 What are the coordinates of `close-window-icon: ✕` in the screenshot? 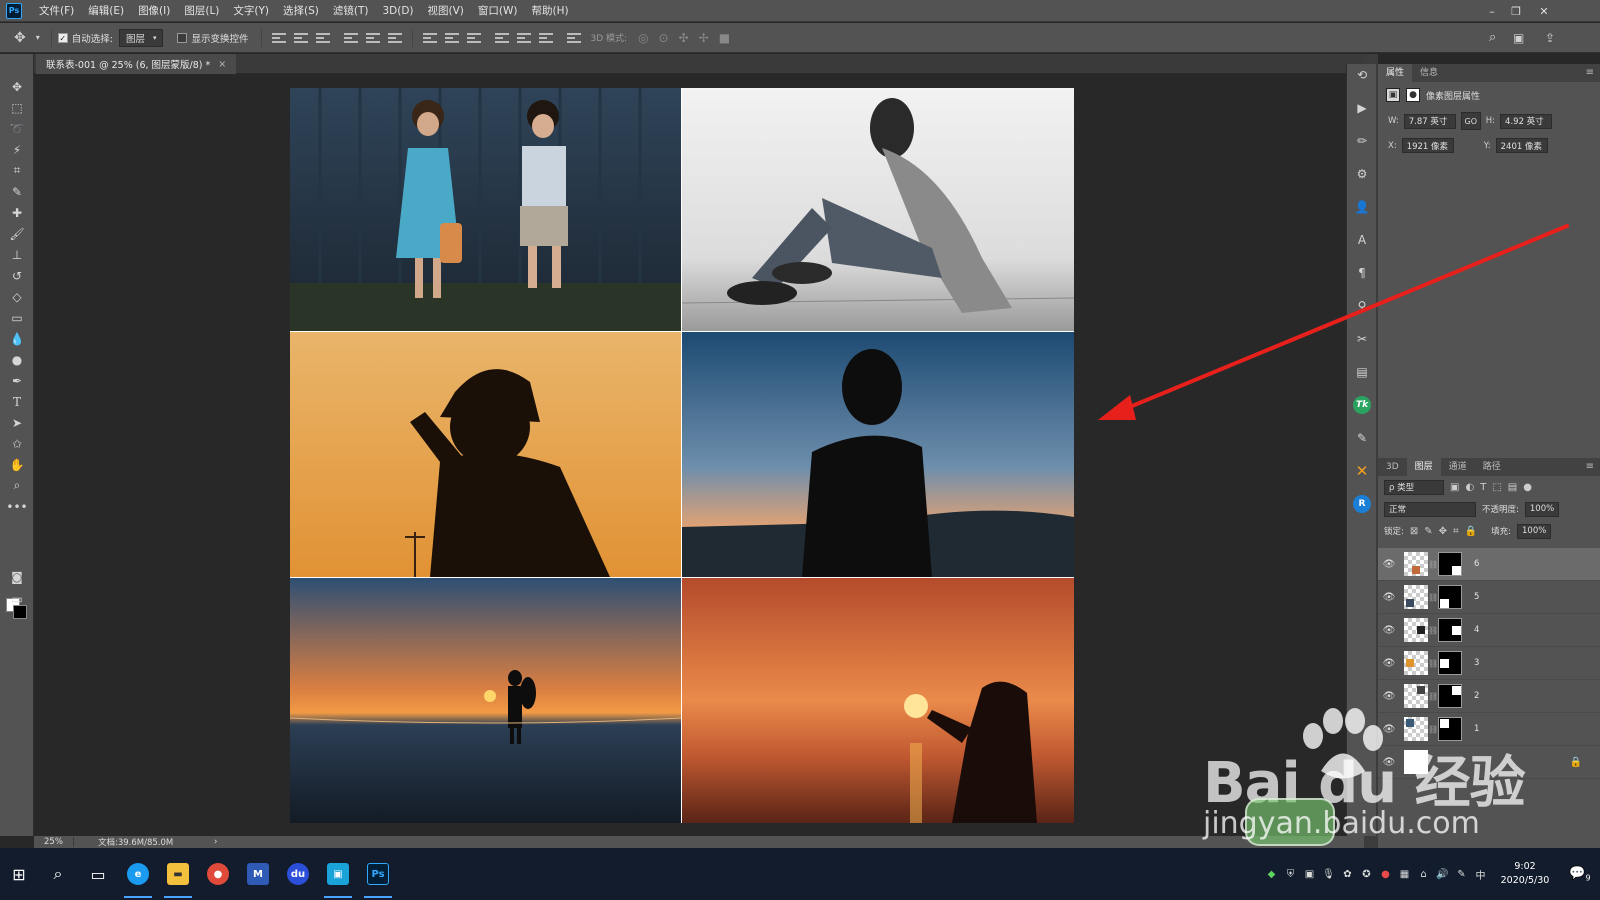 It's located at (1544, 11).